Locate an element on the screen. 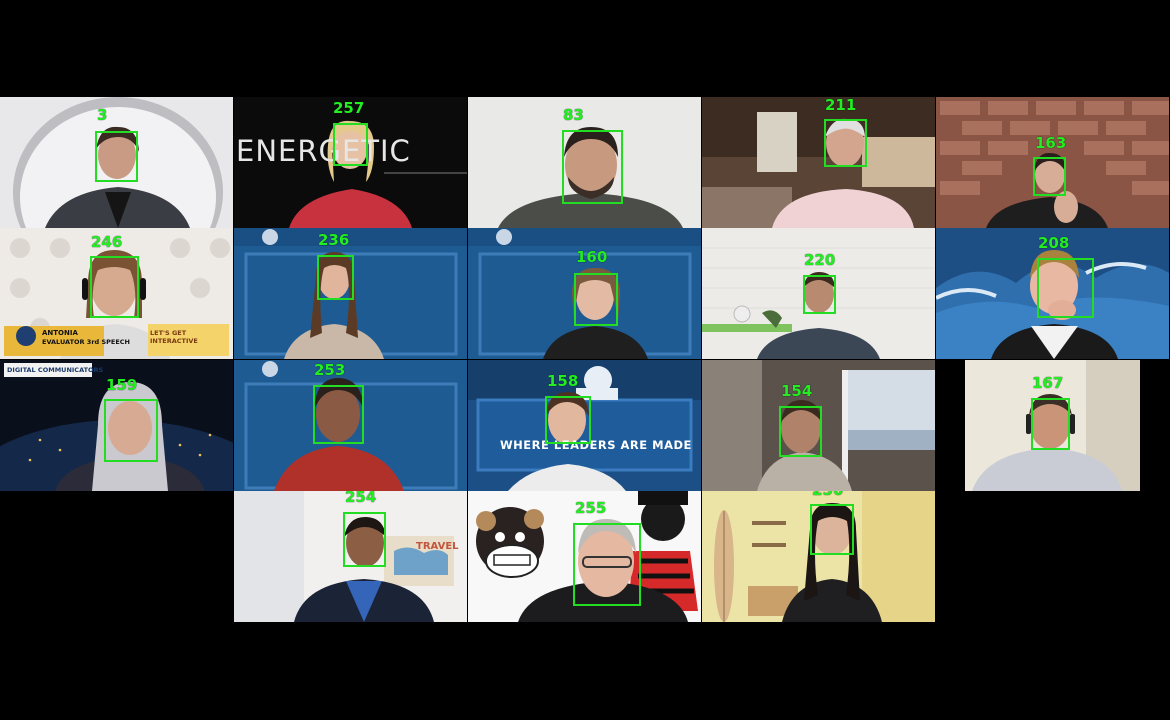 This screenshot has width=1170, height=720. participant-tile: 3 is located at coordinates (116, 162).